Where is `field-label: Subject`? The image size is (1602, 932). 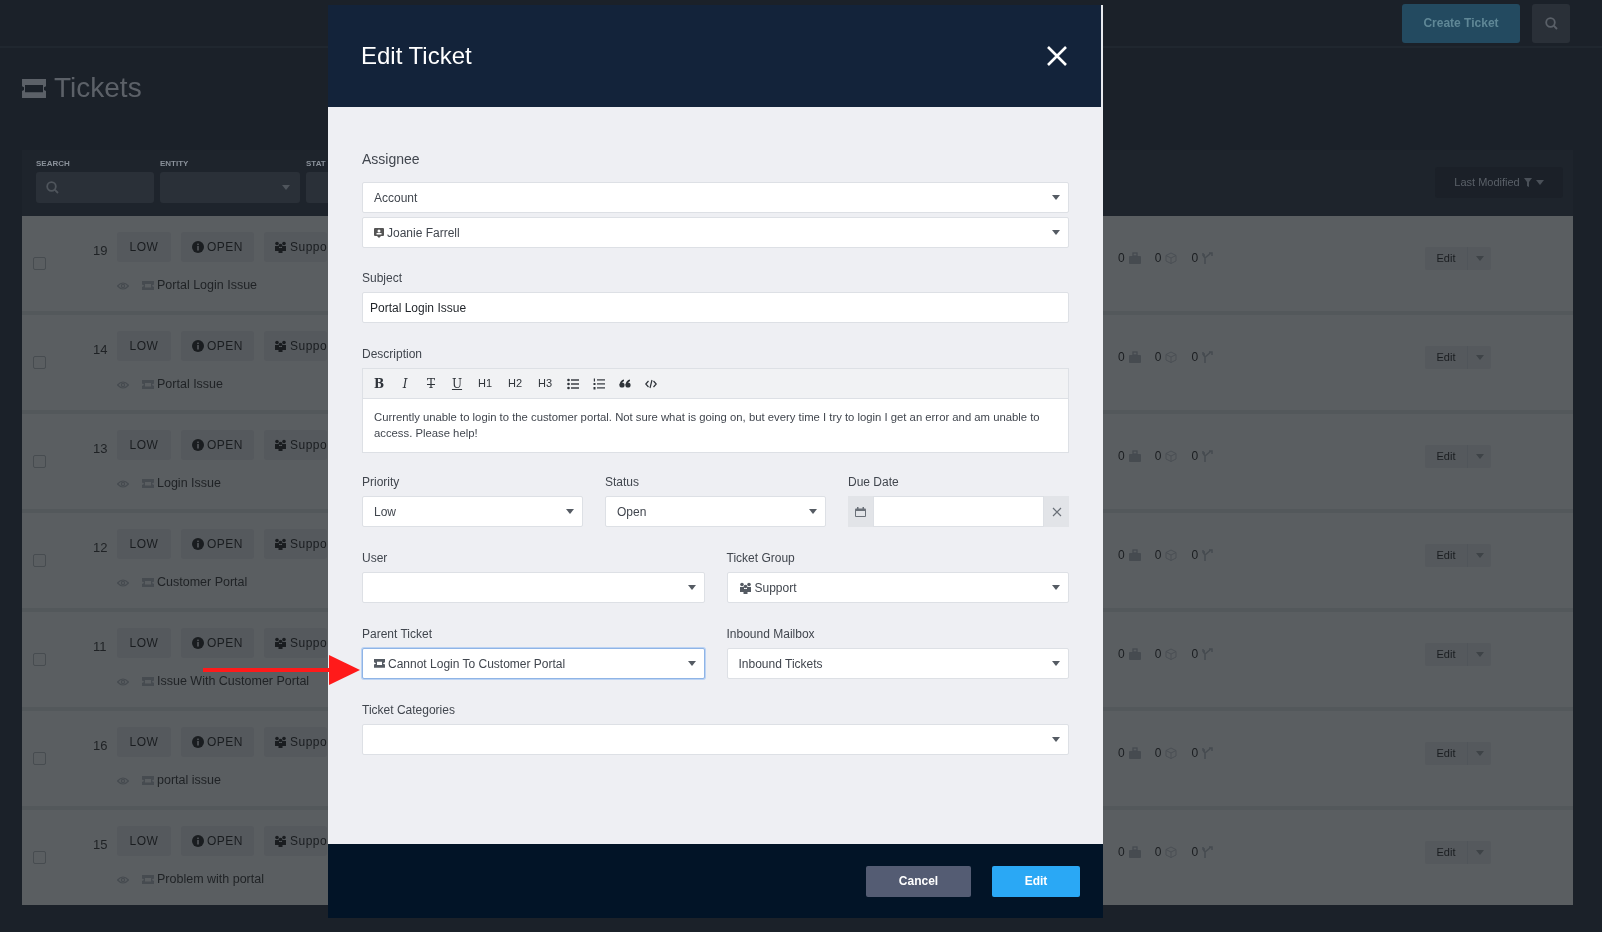 field-label: Subject is located at coordinates (383, 278).